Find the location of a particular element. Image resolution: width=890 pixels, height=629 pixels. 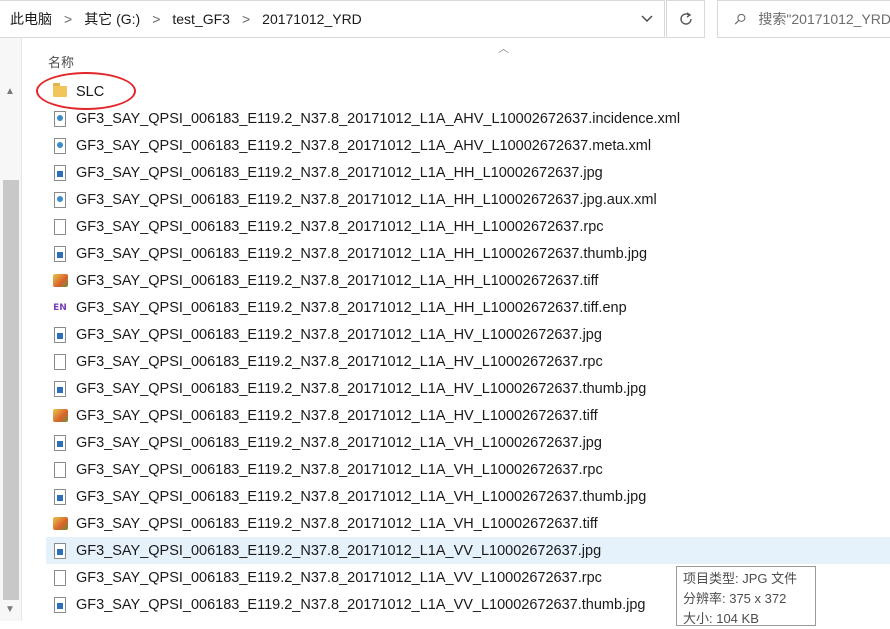

breadcrumb: 此电脑 > 其它 (G:) > test_GF3 > 20171012_YRD is located at coordinates (315, 19).